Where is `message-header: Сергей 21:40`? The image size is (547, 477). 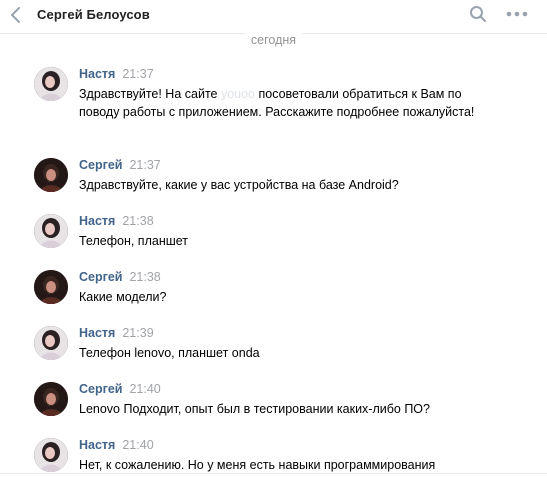
message-header: Сергей 21:40 is located at coordinates (120, 389).